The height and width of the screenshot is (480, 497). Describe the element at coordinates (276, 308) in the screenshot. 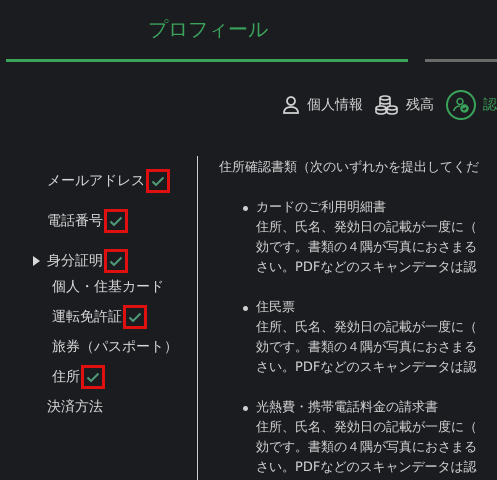

I see `document-title: 住民票` at that location.